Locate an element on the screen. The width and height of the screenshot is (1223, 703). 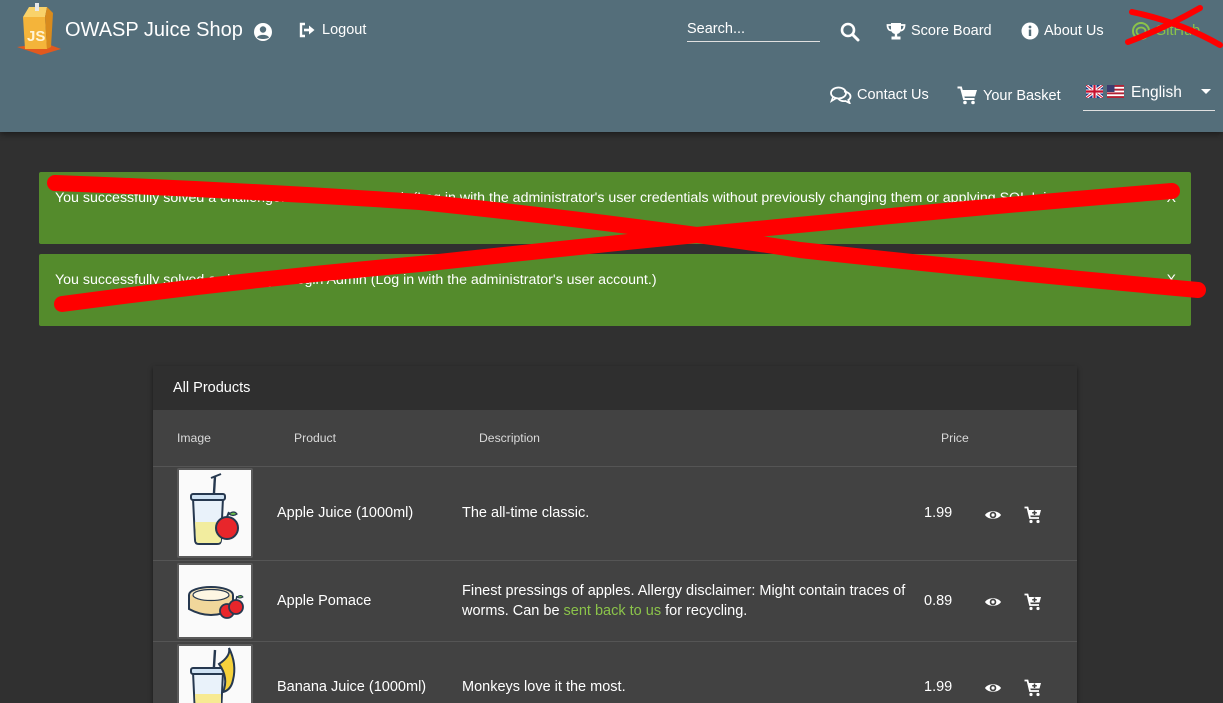
search-input is located at coordinates (753, 29).